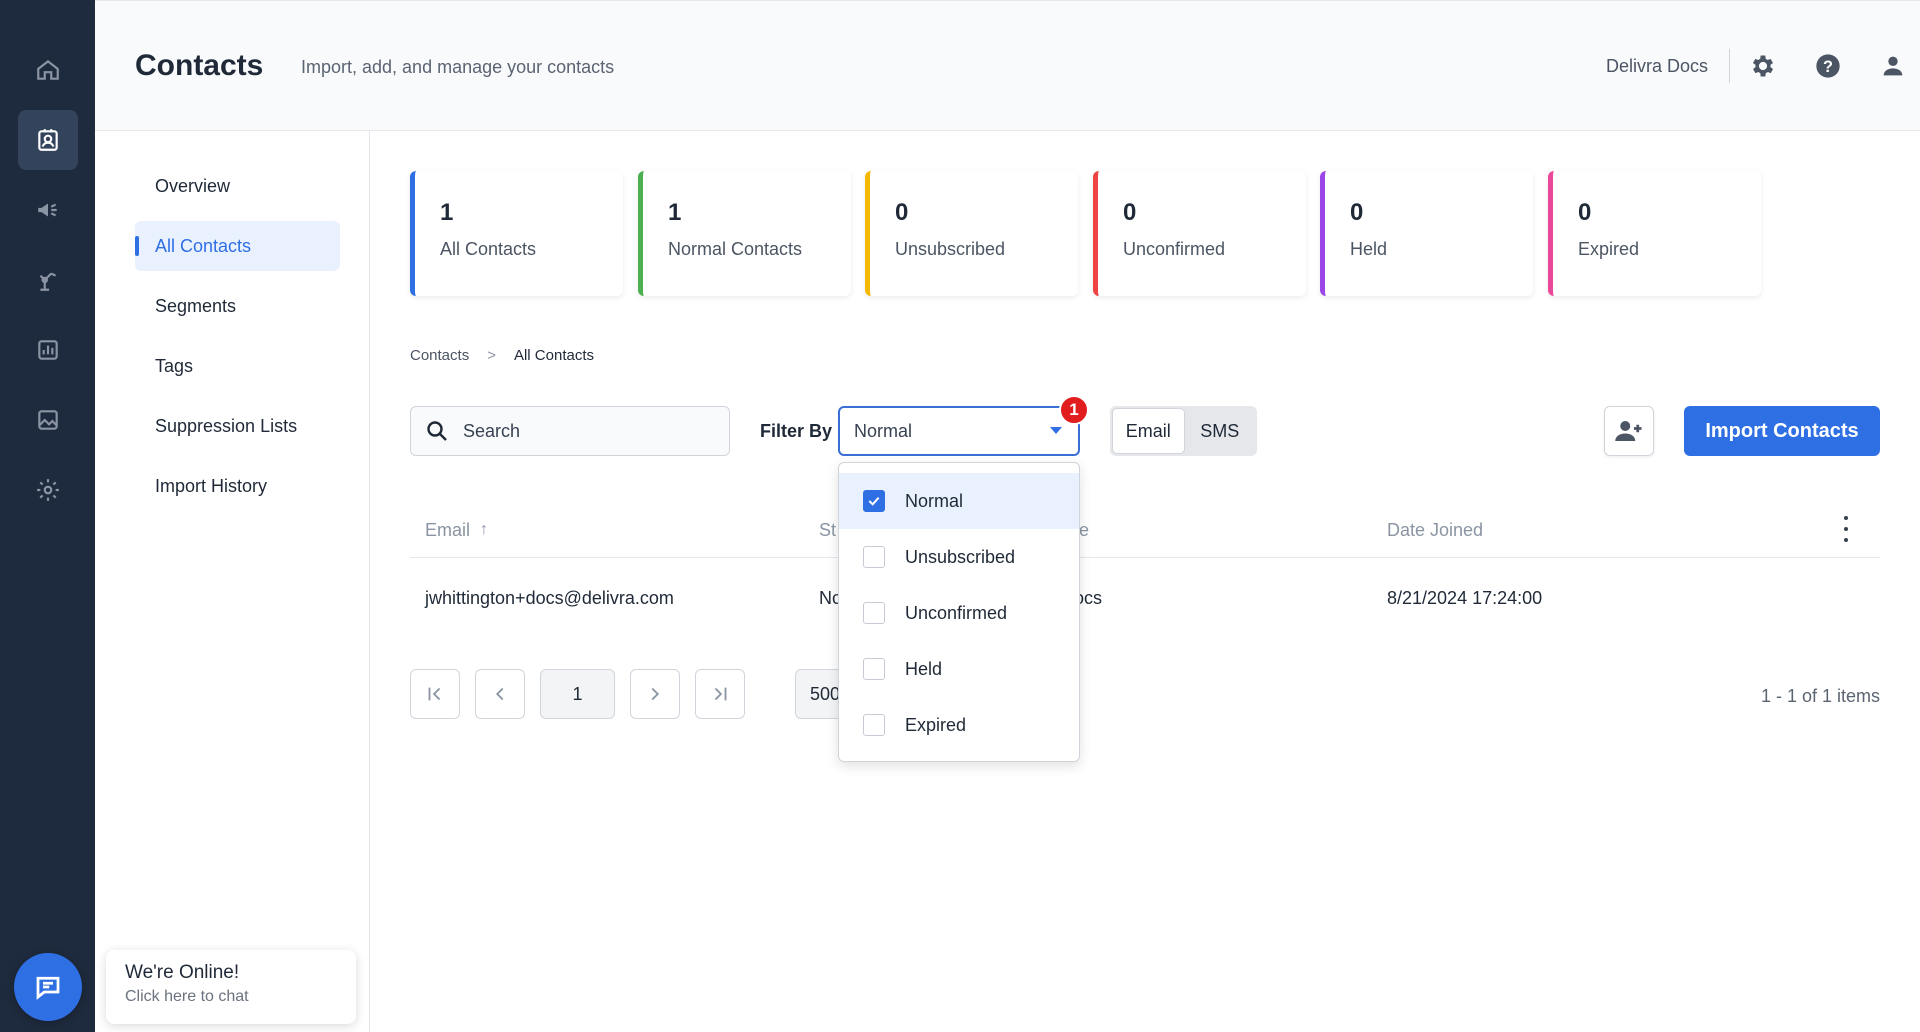 This screenshot has width=1920, height=1032. What do you see at coordinates (48, 280) in the screenshot?
I see `automation-icon` at bounding box center [48, 280].